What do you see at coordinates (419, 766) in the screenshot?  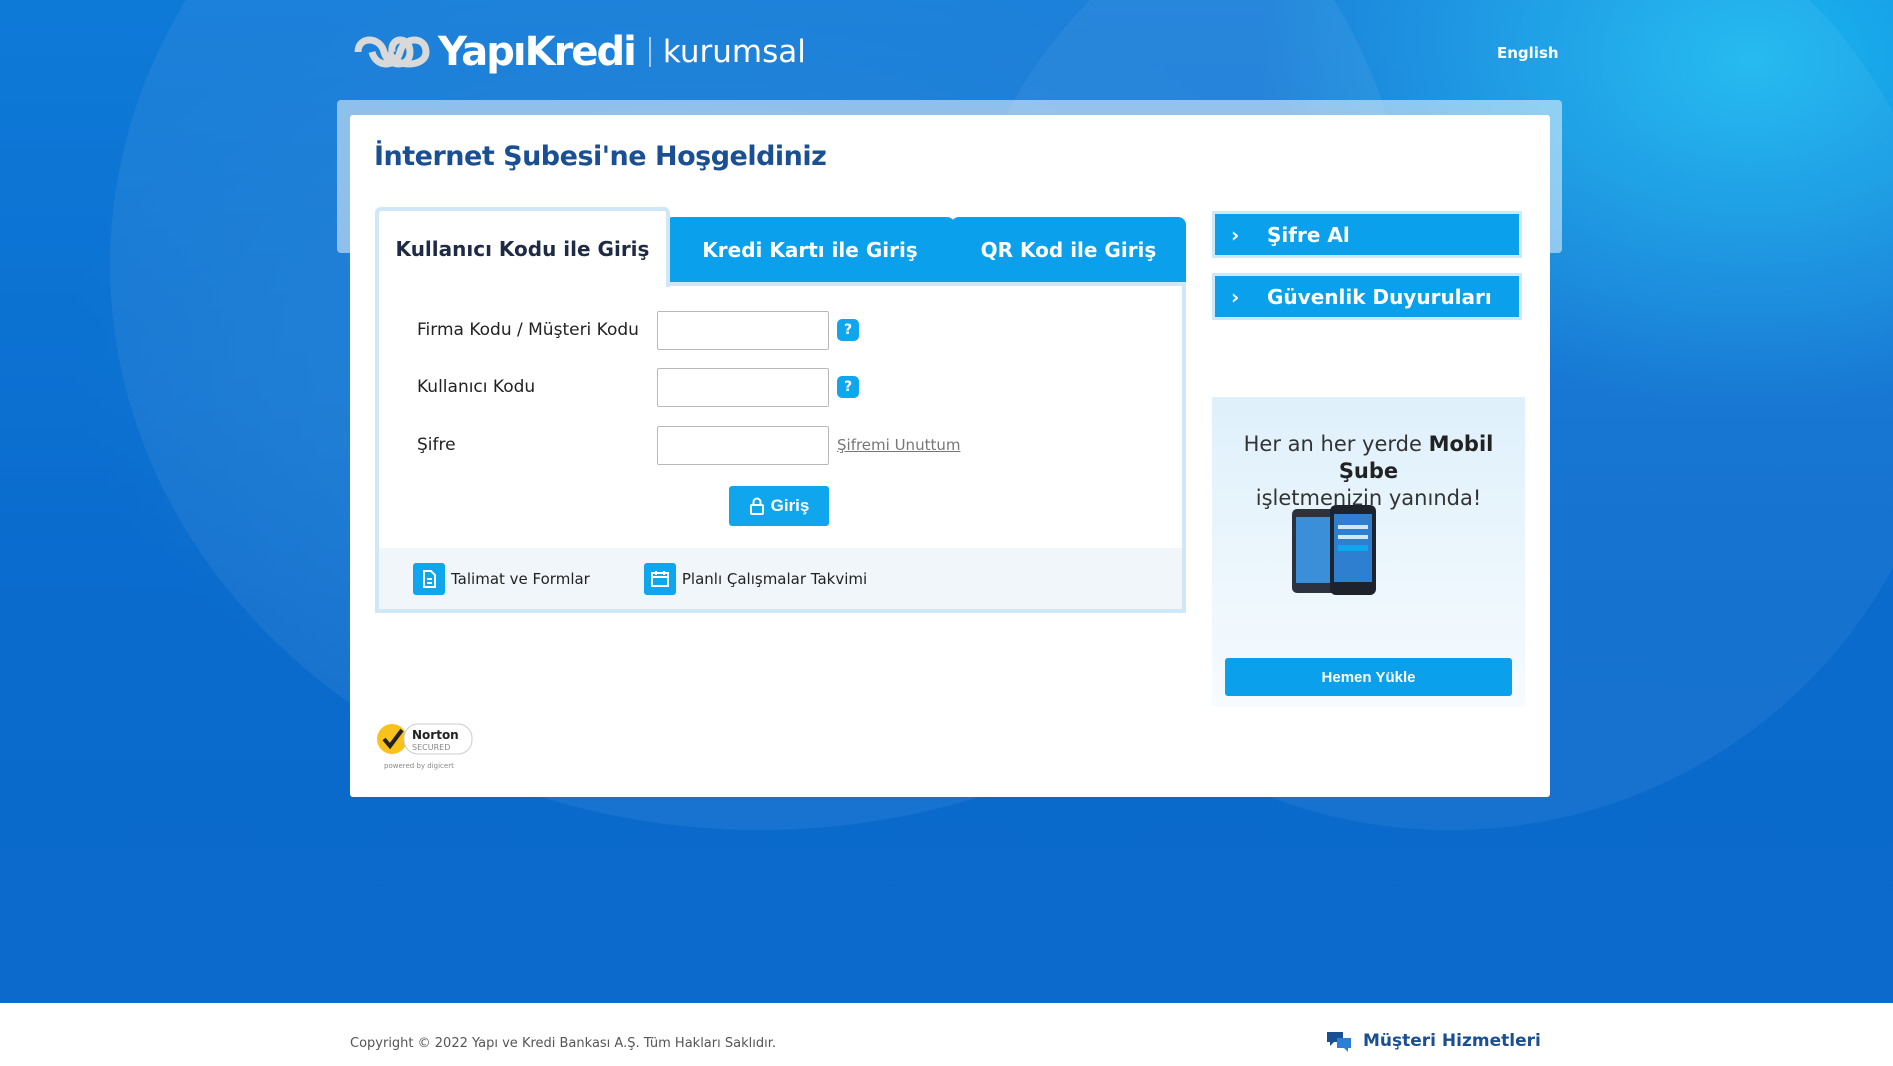 I see `svg-text: powered by digicert` at bounding box center [419, 766].